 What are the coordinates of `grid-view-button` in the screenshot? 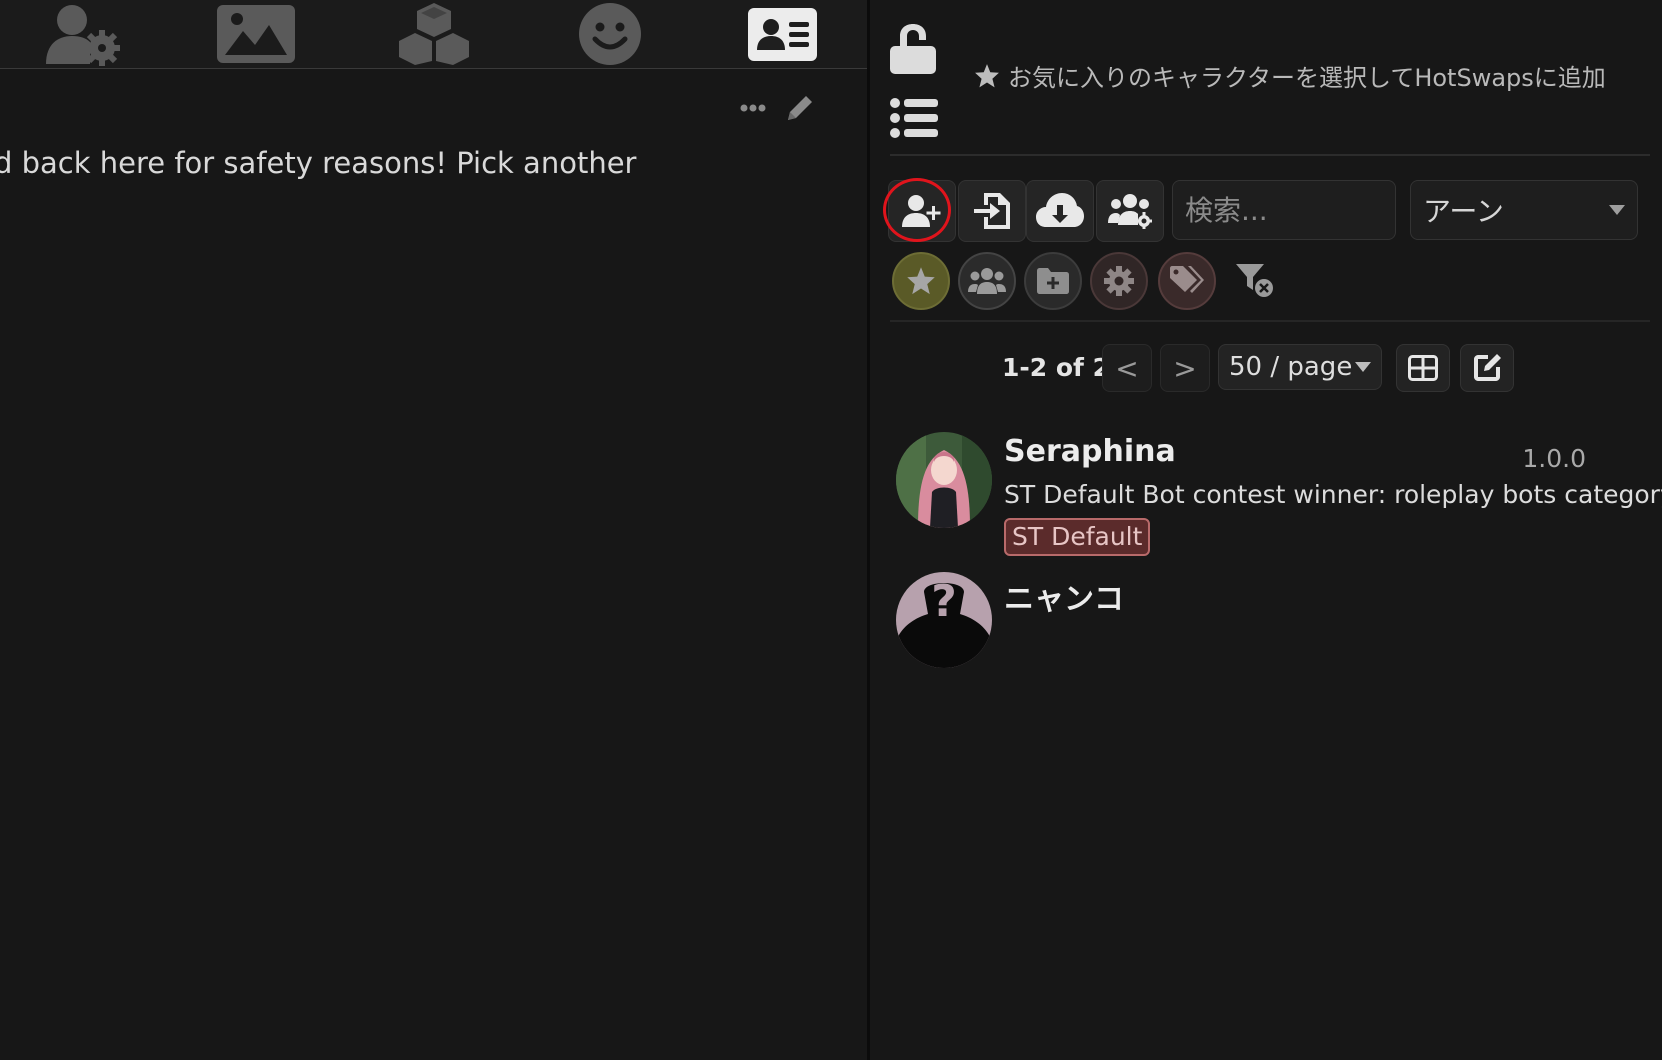 It's located at (1423, 368).